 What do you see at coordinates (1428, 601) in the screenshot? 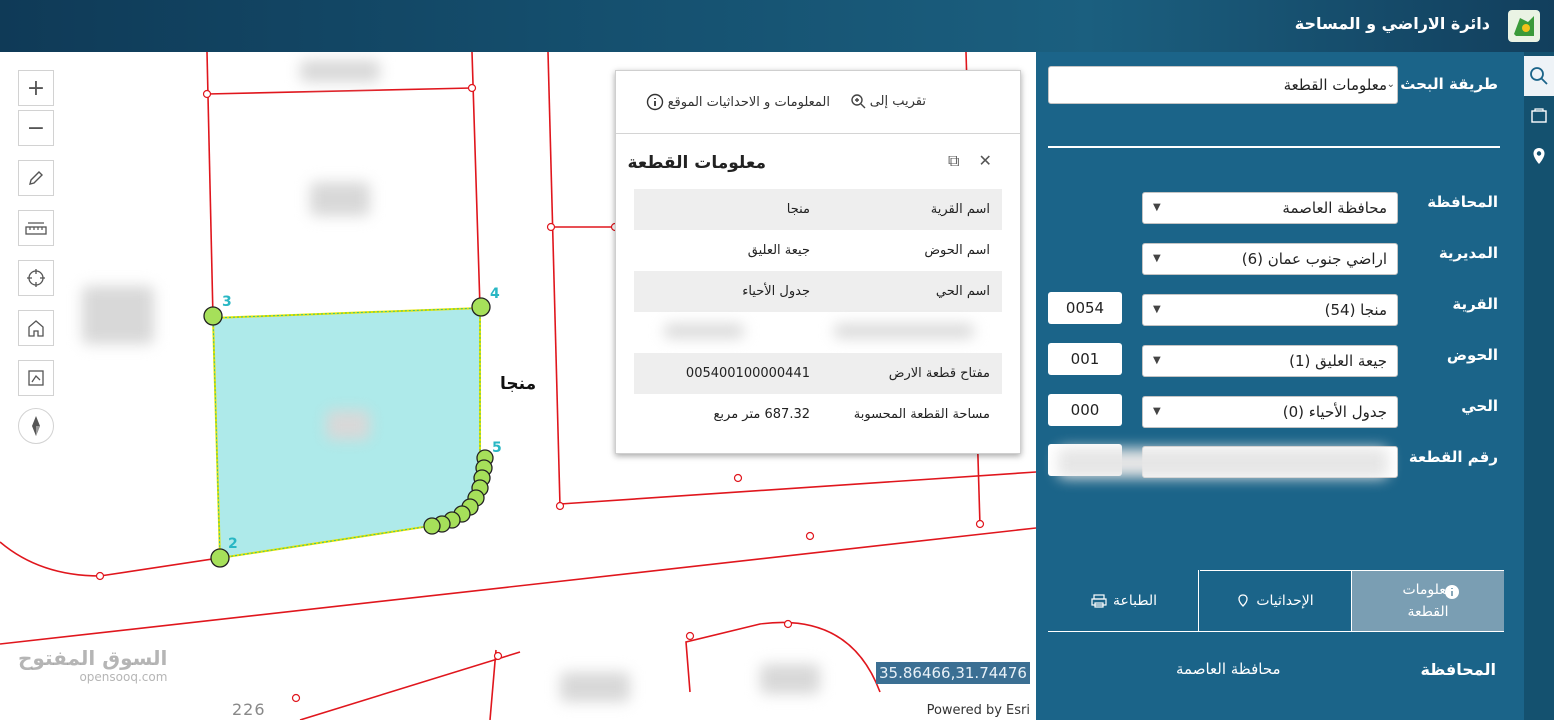
I see `tab-parcel-info: معلومات القطعة` at bounding box center [1428, 601].